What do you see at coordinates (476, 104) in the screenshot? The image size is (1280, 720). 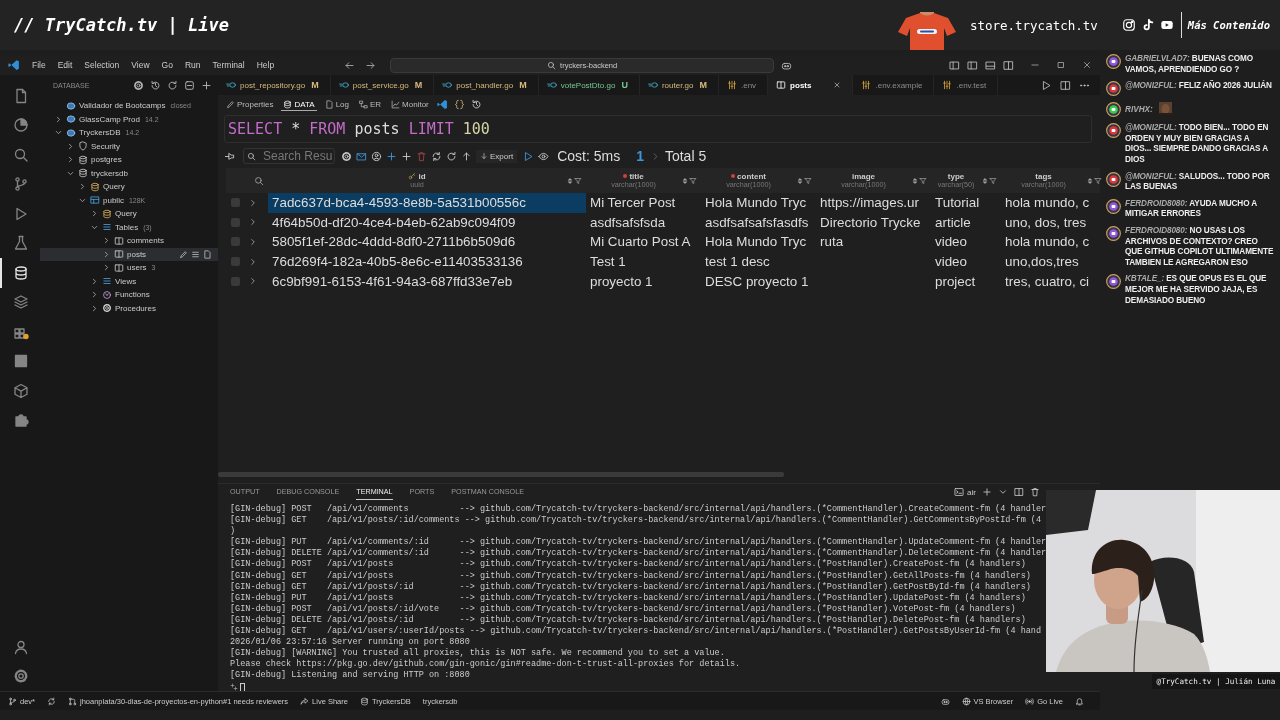 I see `history-icon` at bounding box center [476, 104].